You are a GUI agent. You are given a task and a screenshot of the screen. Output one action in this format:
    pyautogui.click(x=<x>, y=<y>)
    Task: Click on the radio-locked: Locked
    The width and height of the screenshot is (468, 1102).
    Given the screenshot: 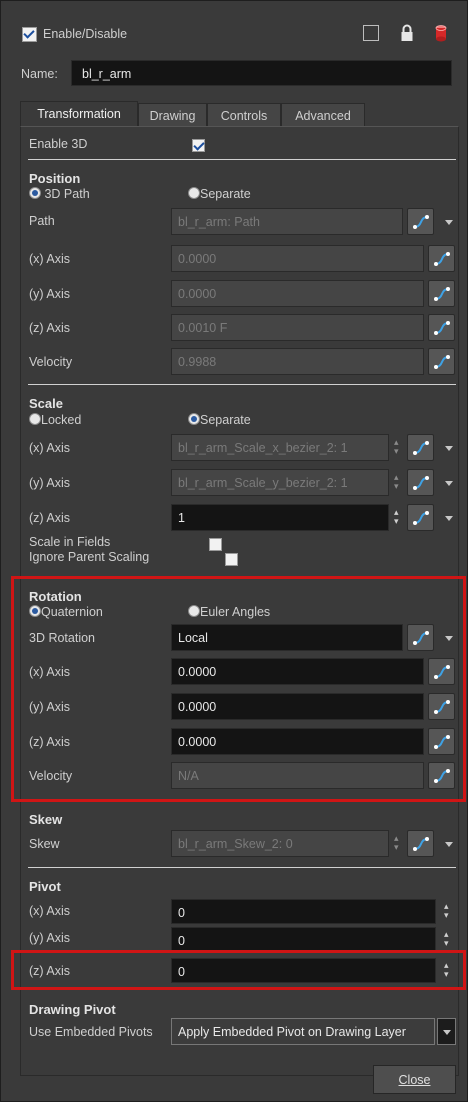 What is the action you would take?
    pyautogui.click(x=55, y=420)
    